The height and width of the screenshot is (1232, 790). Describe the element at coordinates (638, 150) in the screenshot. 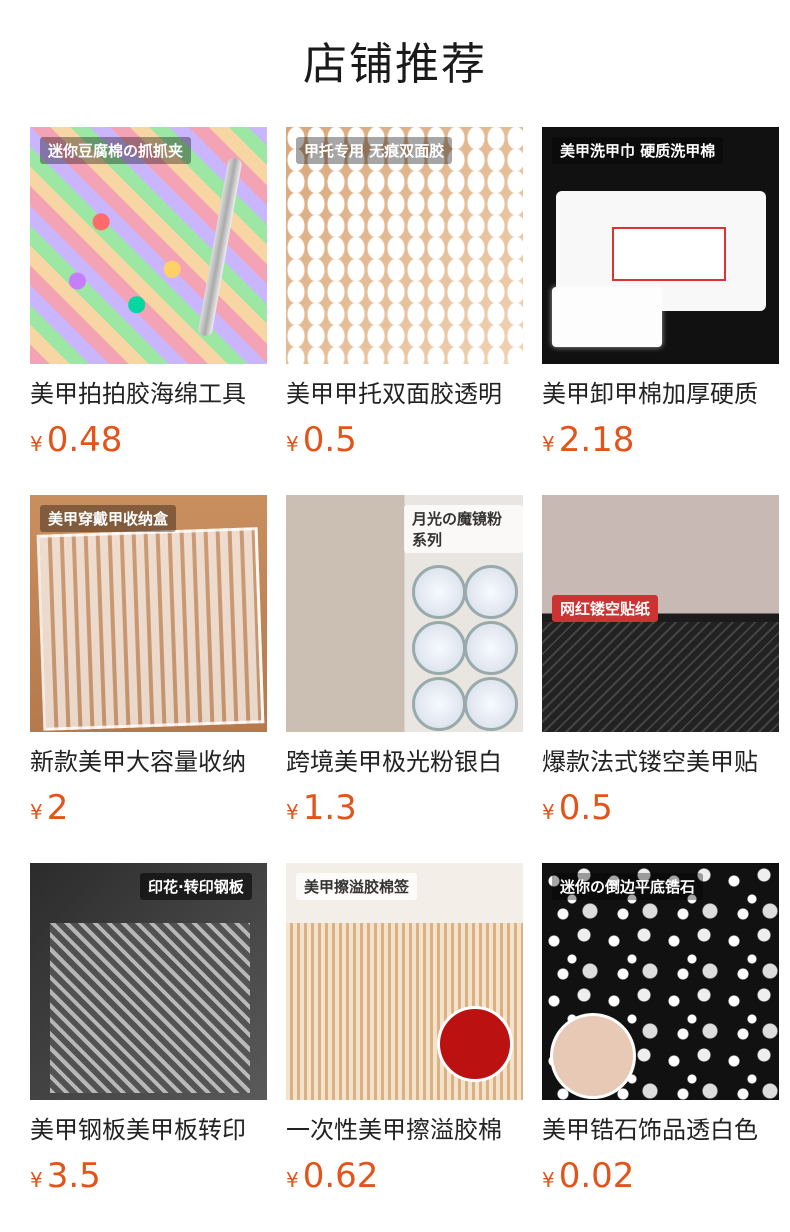

I see `image-caption: 美甲洗甲巾 硬质洗甲棉` at that location.